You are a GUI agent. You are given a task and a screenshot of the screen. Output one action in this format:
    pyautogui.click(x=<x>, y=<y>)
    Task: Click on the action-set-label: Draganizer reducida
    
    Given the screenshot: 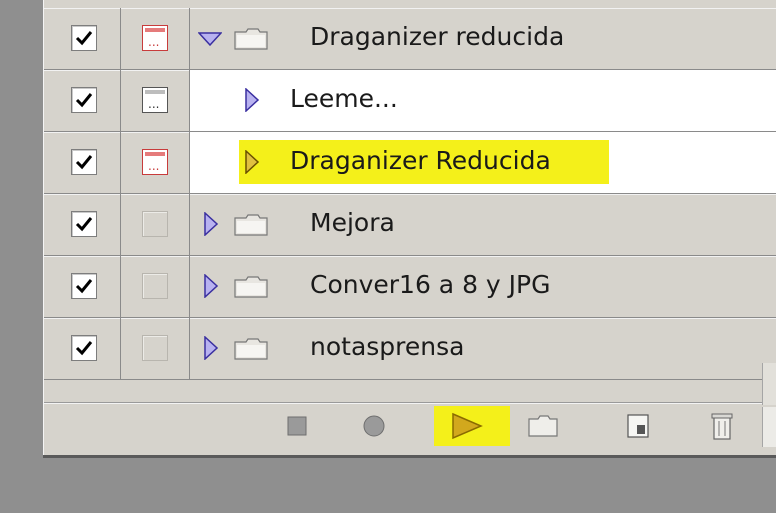 What is the action you would take?
    pyautogui.click(x=437, y=36)
    